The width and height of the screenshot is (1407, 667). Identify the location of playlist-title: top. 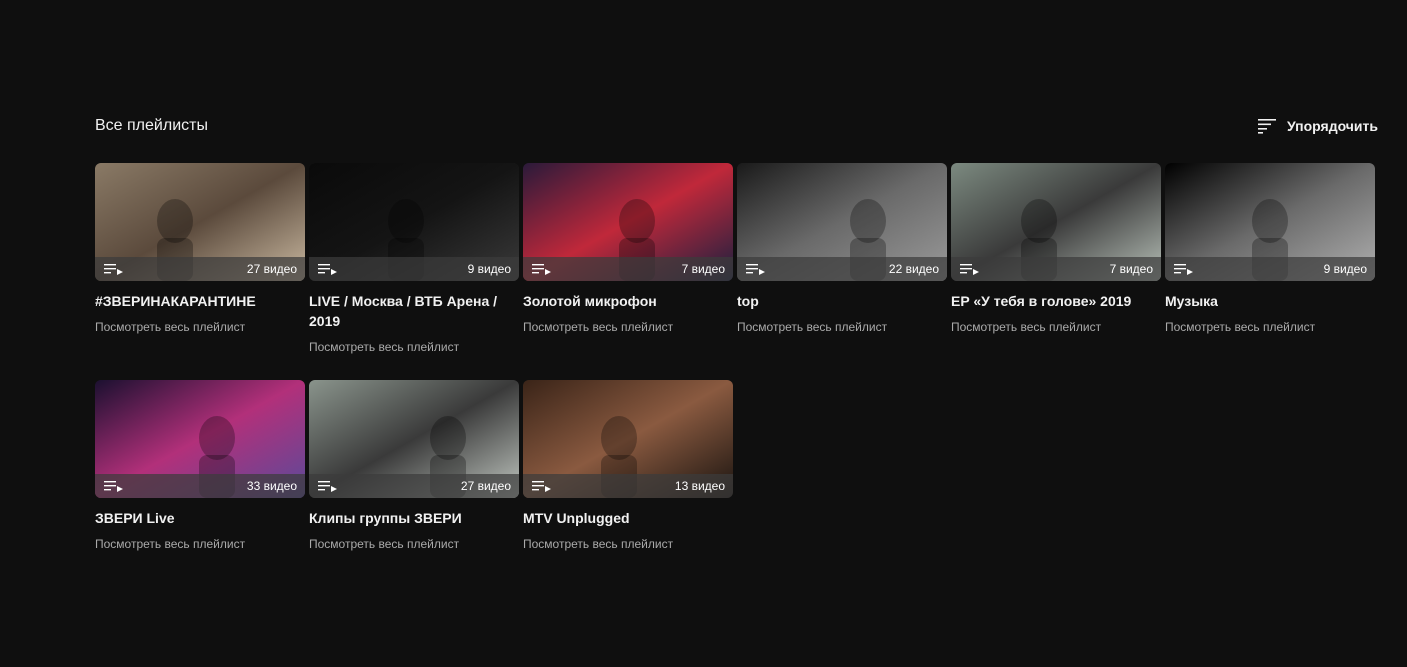
(842, 301).